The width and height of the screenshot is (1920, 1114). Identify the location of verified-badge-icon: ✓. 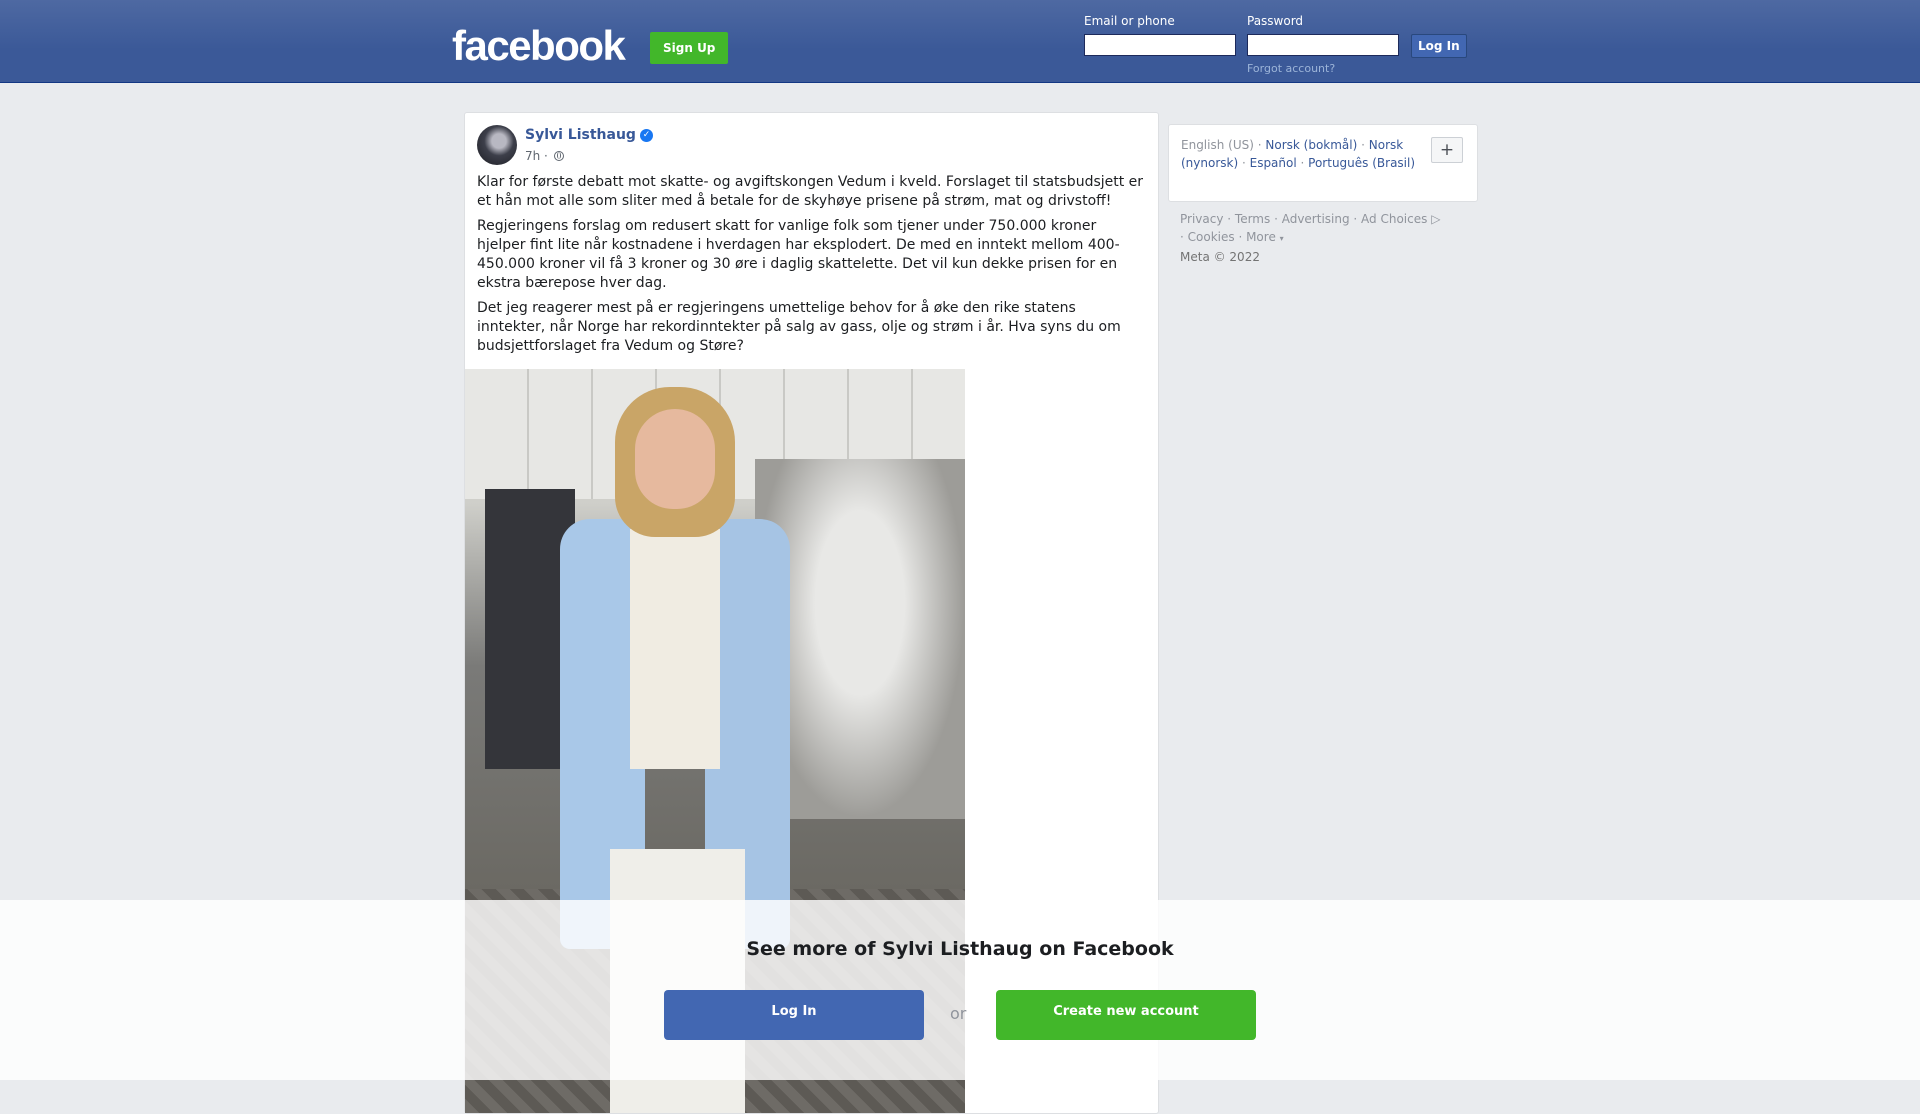
(646, 135).